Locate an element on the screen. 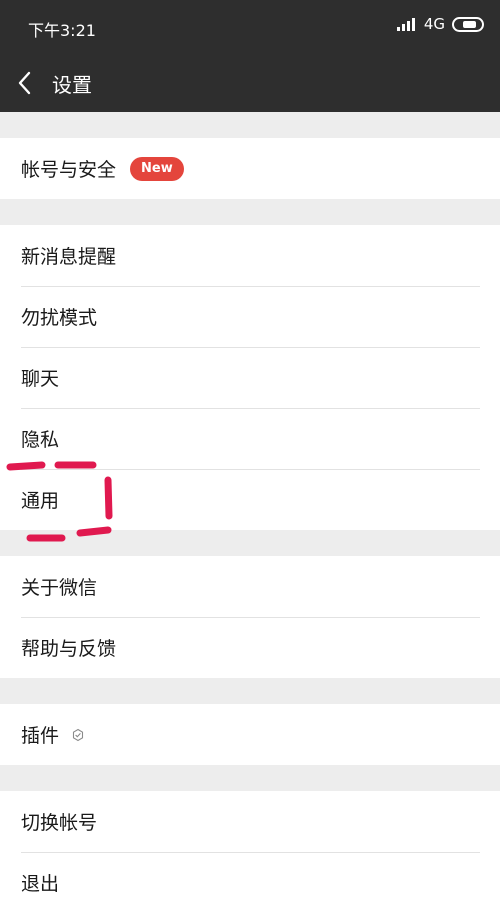 The image size is (500, 913). status-indicators: 4G is located at coordinates (440, 24).